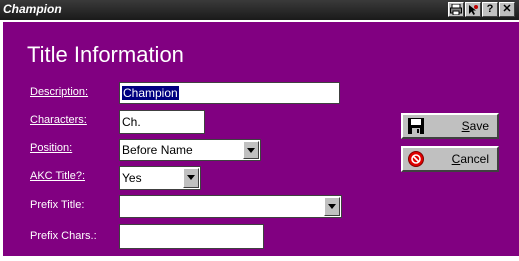 The height and width of the screenshot is (261, 519). I want to click on save-label: Save, so click(475, 126).